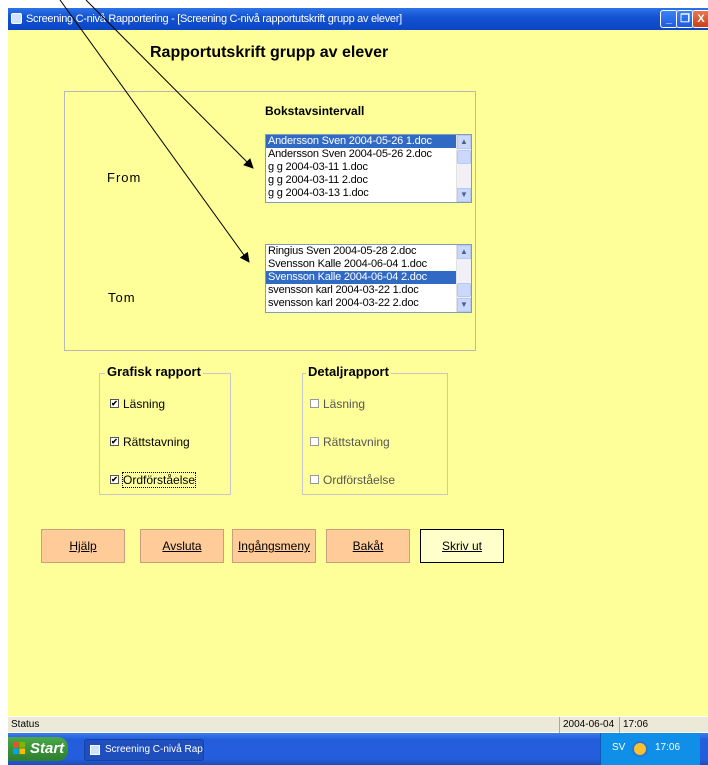  Describe the element at coordinates (361, 290) in the screenshot. I see `list-item: svensson karl 2004-03-22 1.doc` at that location.